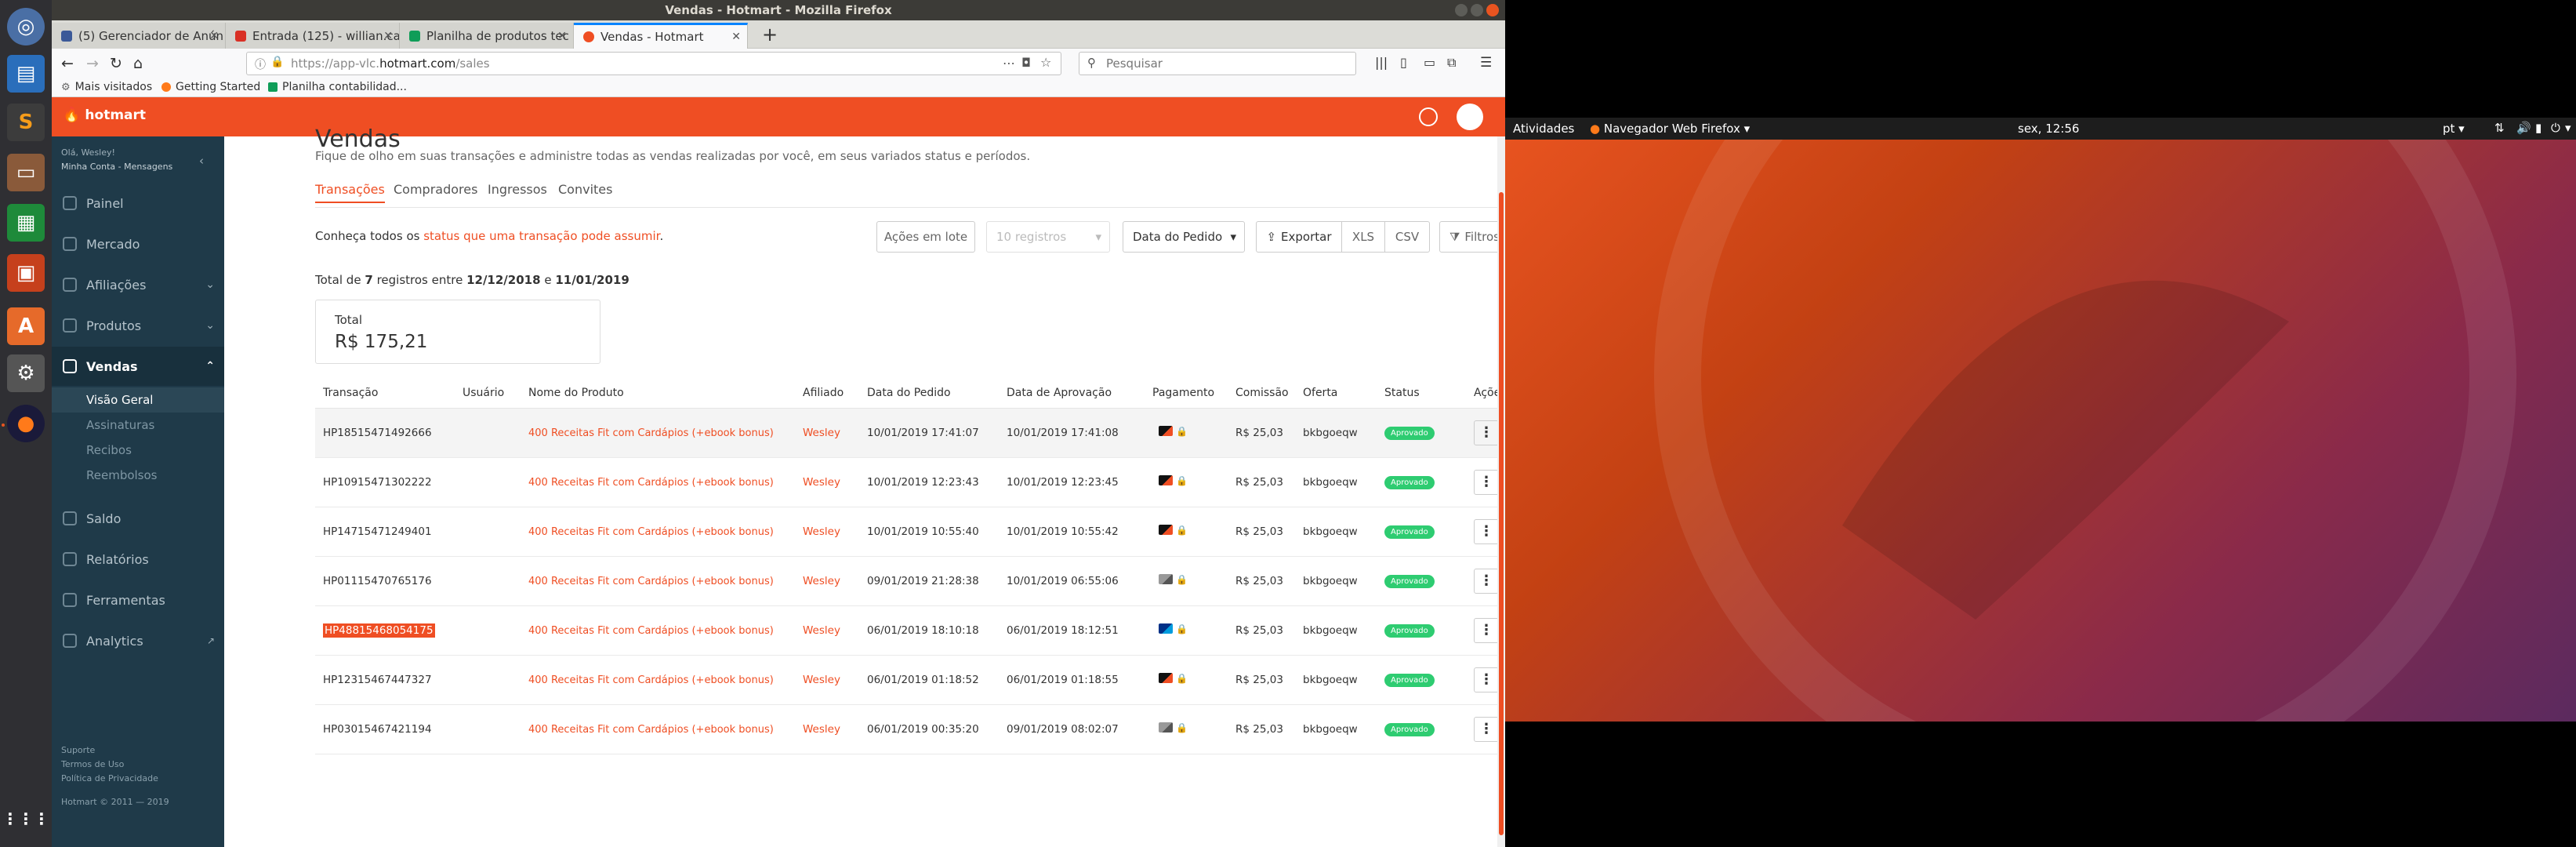 The height and width of the screenshot is (847, 2576). I want to click on sidebar-sub-recibos: Recibos, so click(138, 450).